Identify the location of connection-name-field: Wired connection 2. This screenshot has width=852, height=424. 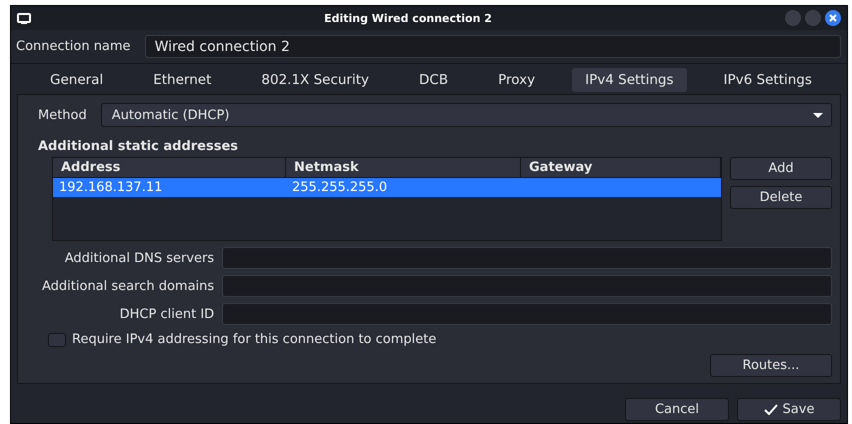
(492, 46).